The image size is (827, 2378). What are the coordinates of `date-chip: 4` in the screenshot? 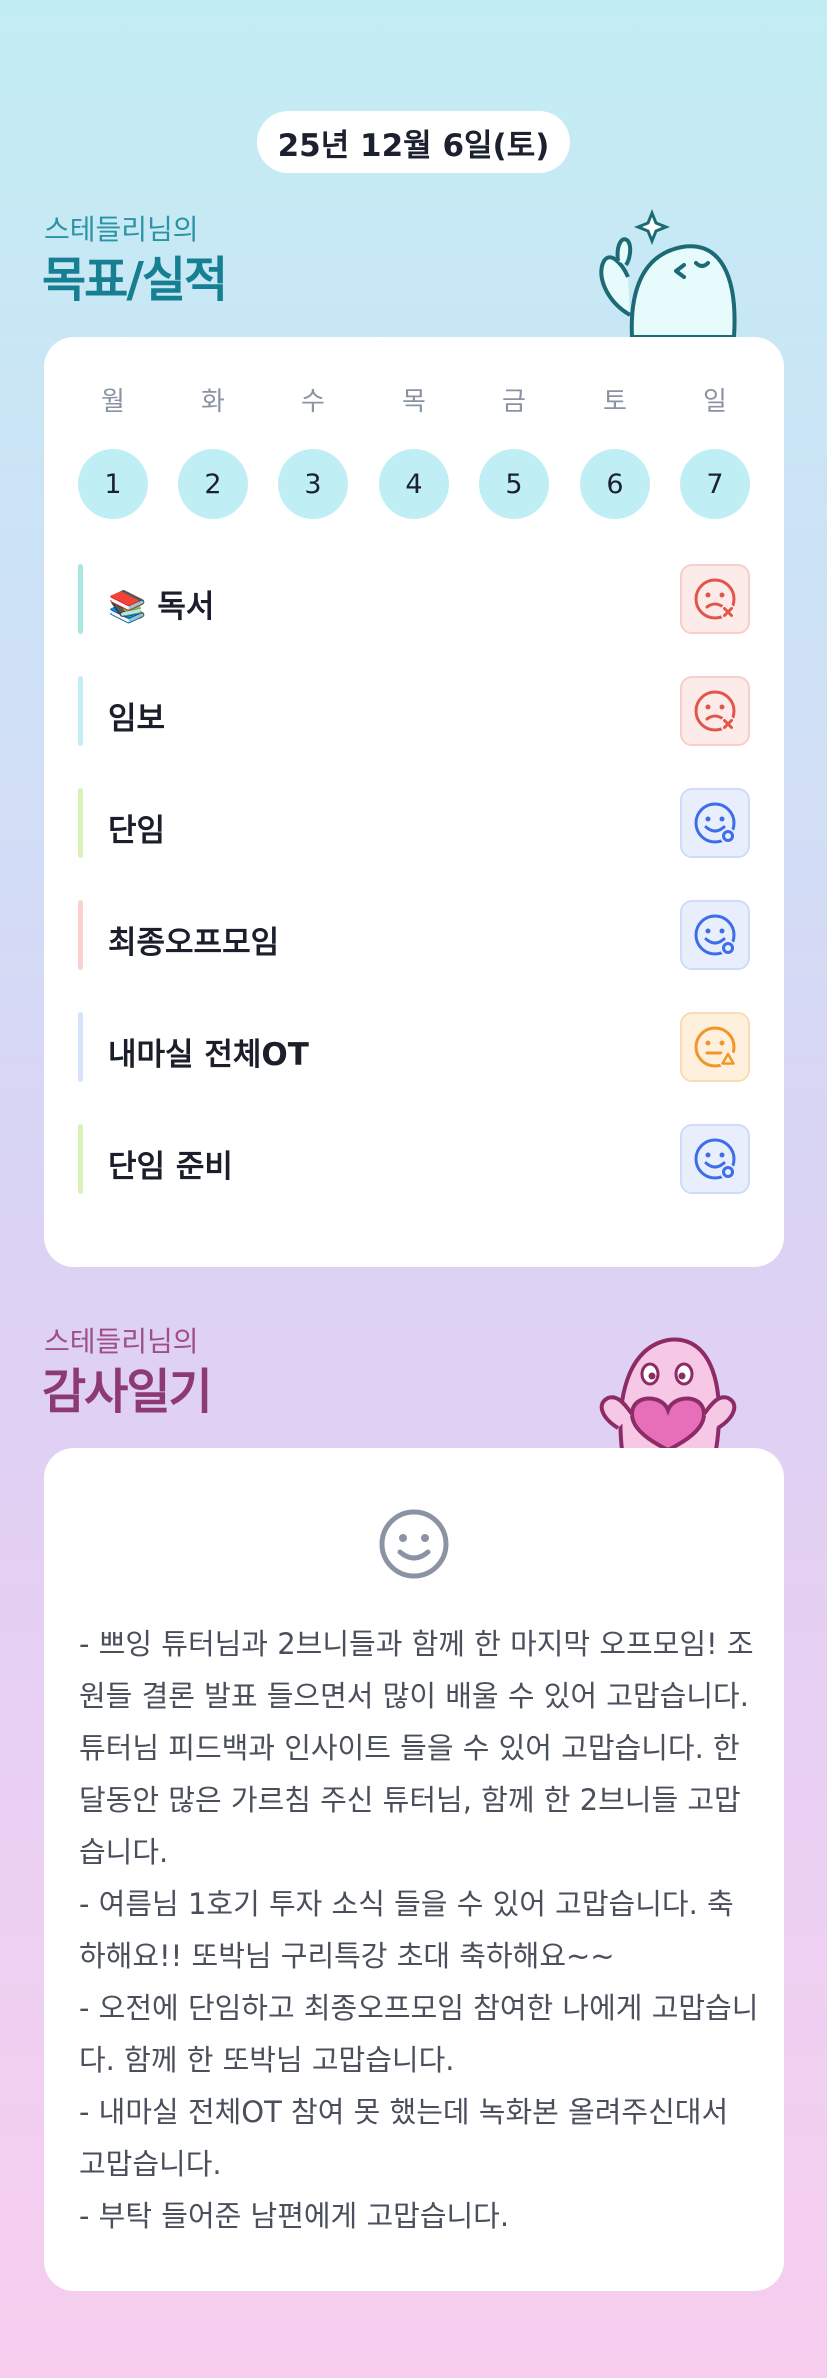 It's located at (414, 484).